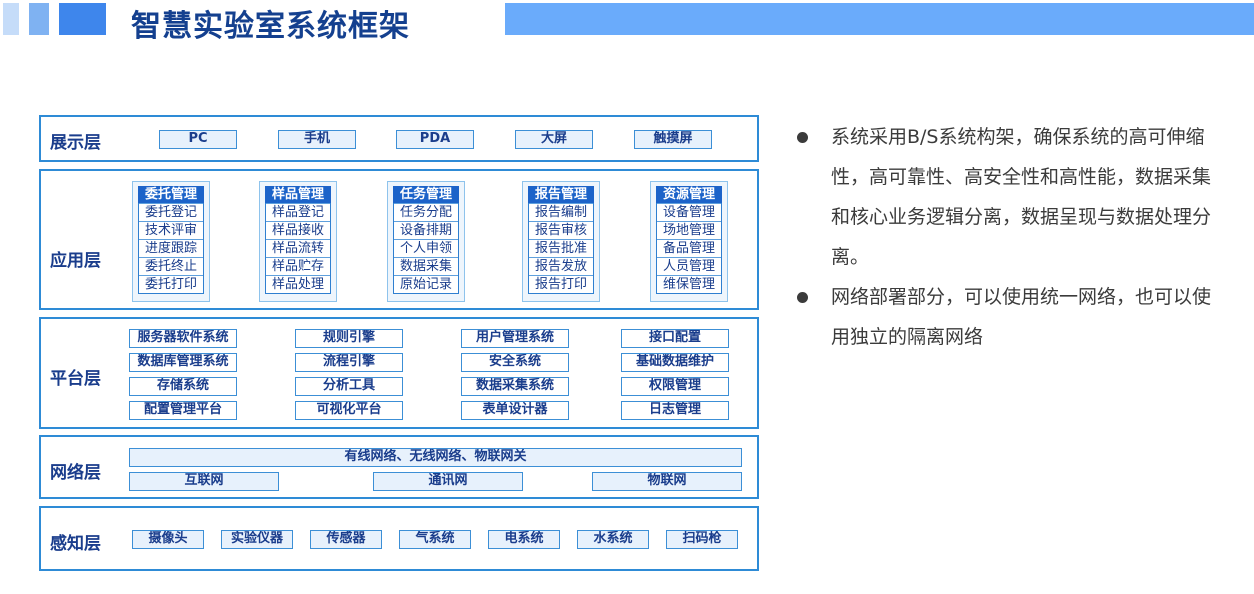  Describe the element at coordinates (349, 338) in the screenshot. I see `platform-item: 规则引擎` at that location.